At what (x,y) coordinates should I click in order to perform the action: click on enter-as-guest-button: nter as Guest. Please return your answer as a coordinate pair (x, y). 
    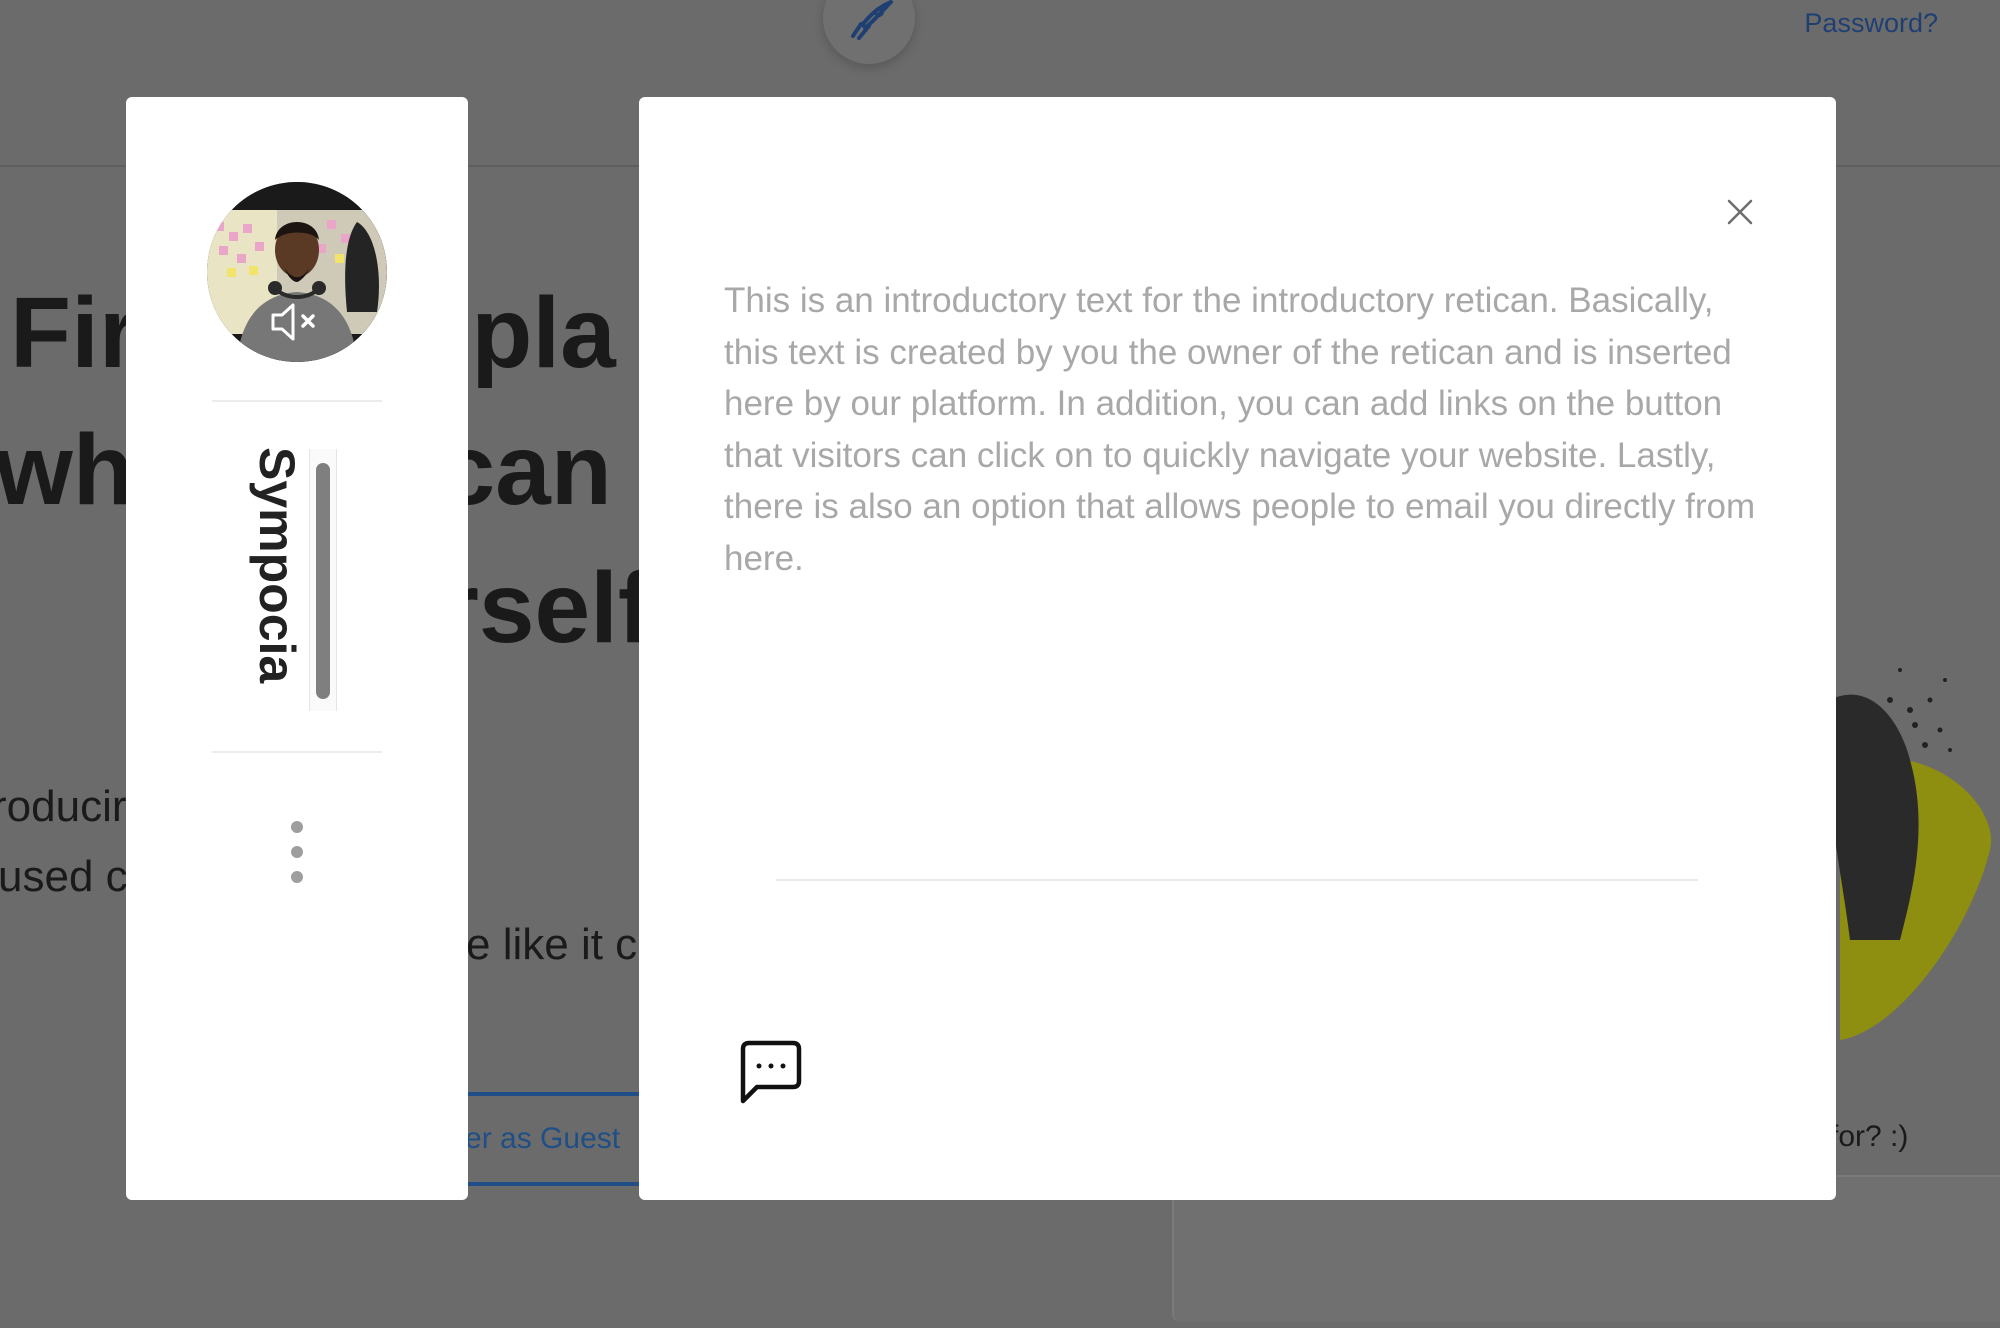
    Looking at the image, I should click on (545, 1139).